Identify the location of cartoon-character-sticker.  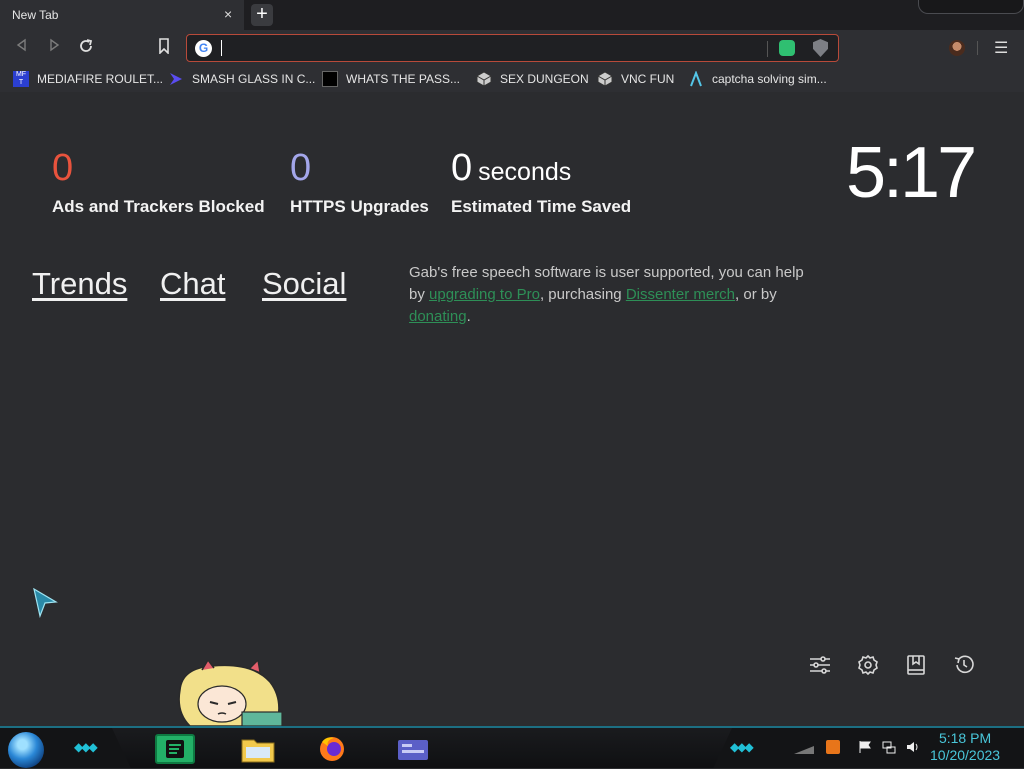
(230, 693).